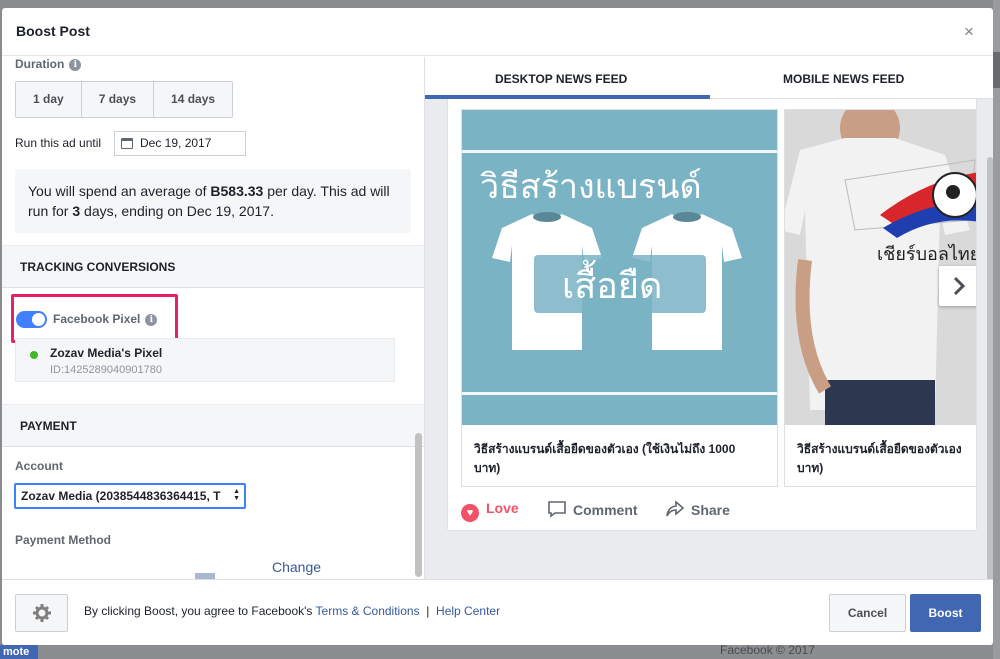 The image size is (1000, 659). What do you see at coordinates (990, 368) in the screenshot?
I see `preview-scrollbar` at bounding box center [990, 368].